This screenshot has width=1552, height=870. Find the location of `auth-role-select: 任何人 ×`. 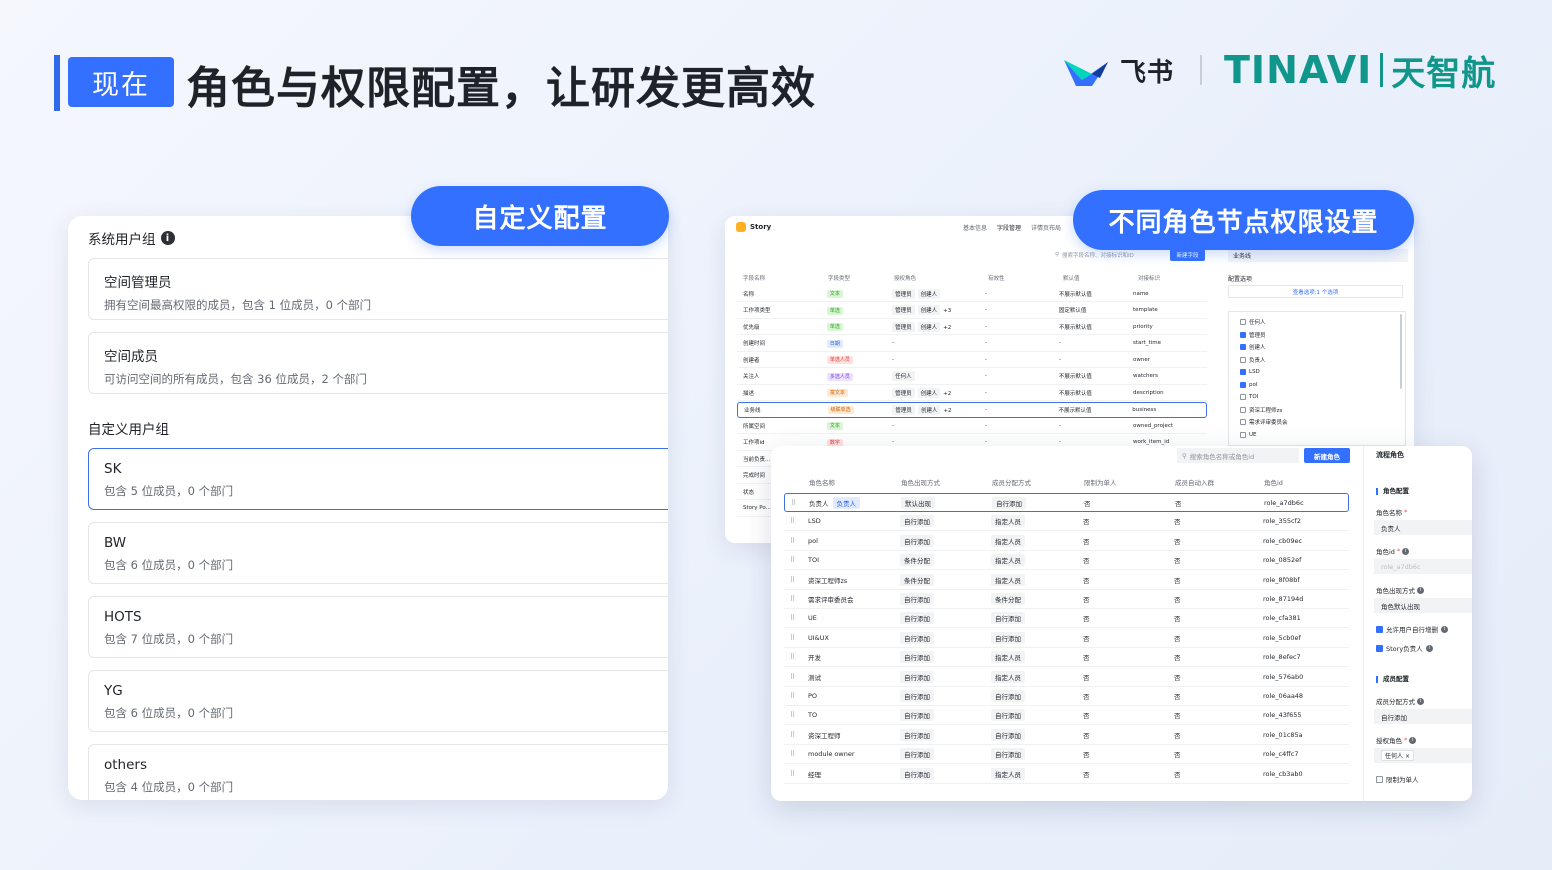

auth-role-select: 任何人 × is located at coordinates (1423, 755).